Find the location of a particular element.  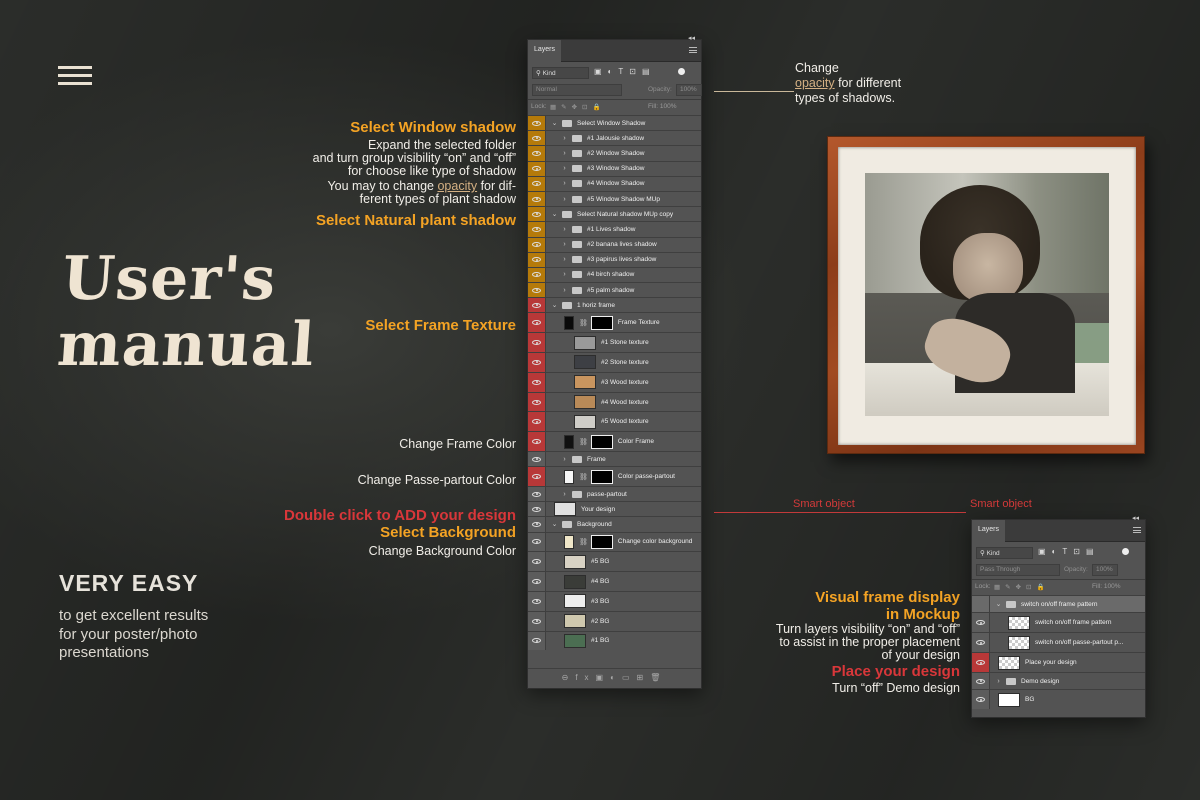

layer-row: #2 BG is located at coordinates (614, 620).